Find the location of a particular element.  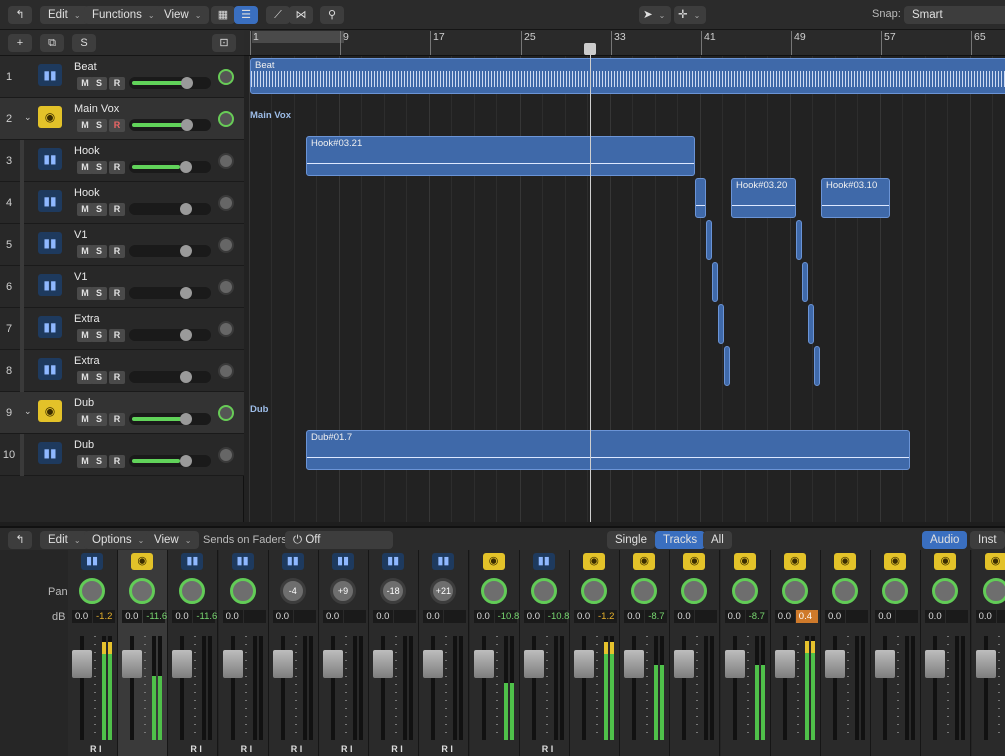

track-row-folder: 9 ⌄ ◉ Dub M S R is located at coordinates (122, 413).